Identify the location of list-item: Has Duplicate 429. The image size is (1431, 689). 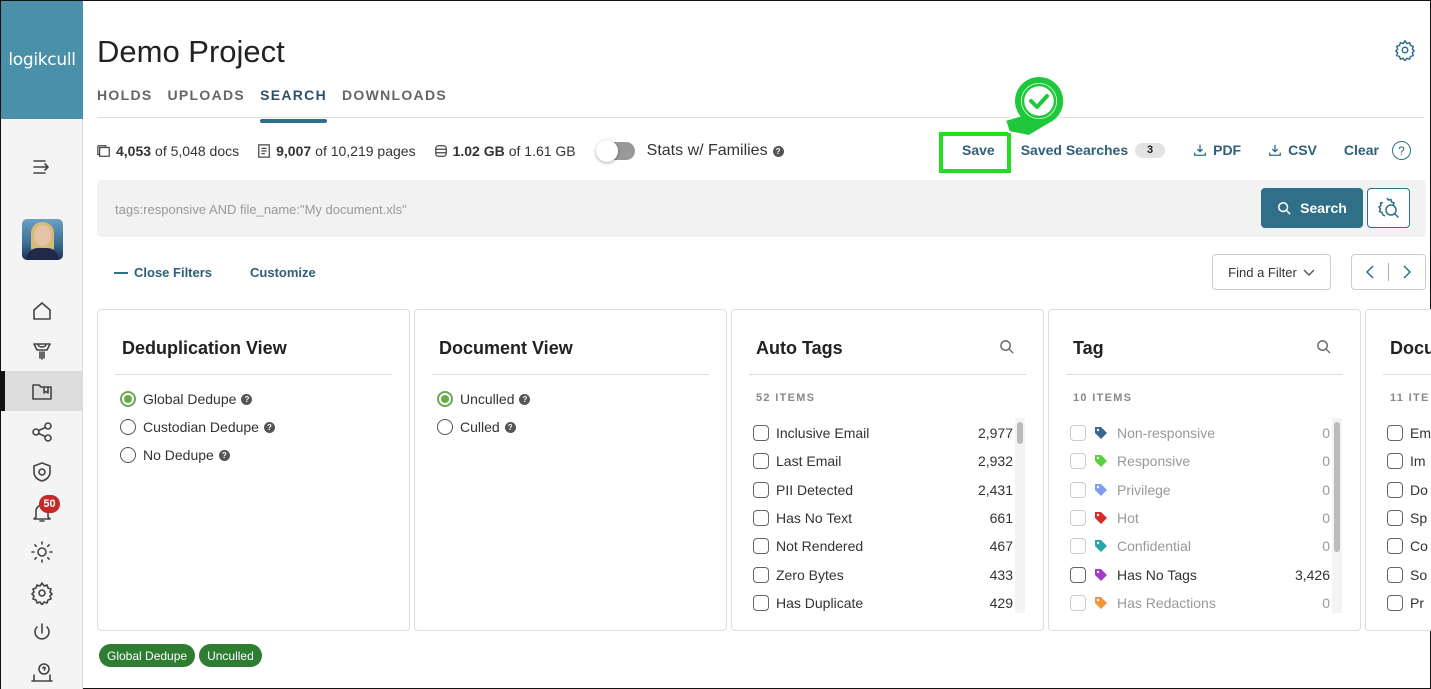
(883, 603).